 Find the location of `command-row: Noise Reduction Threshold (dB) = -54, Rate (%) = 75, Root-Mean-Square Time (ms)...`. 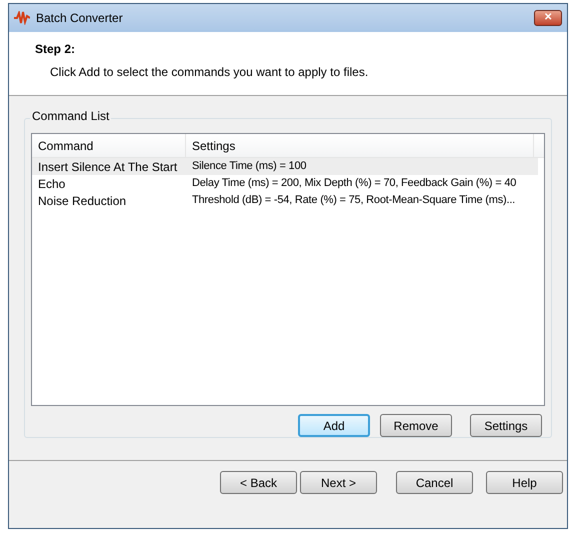

command-row: Noise Reduction Threshold (dB) = -54, Rate (%) = 75, Root-Mean-Square Time (ms)... is located at coordinates (285, 200).